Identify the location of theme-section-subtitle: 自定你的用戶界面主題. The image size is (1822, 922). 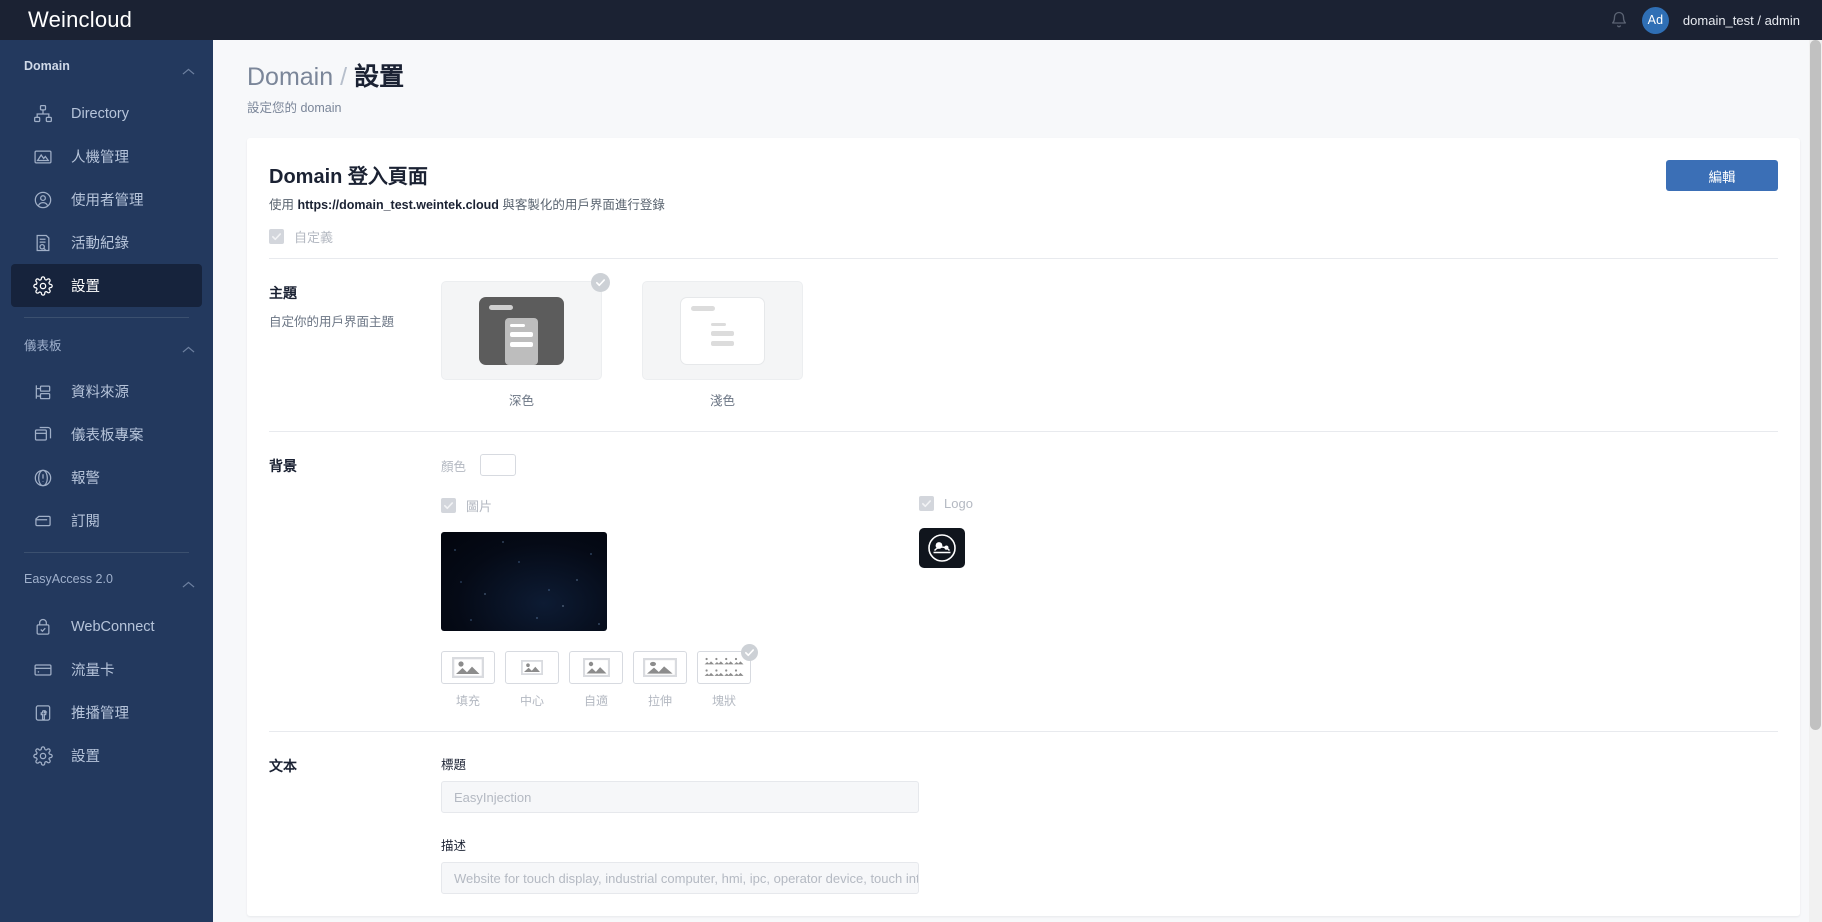
(332, 322).